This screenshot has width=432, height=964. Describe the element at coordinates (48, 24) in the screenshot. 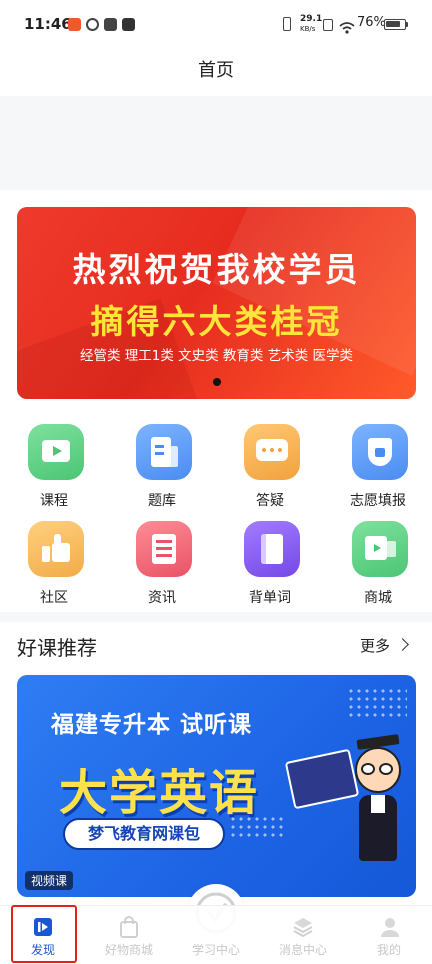

I see `status-time: 11:46` at that location.